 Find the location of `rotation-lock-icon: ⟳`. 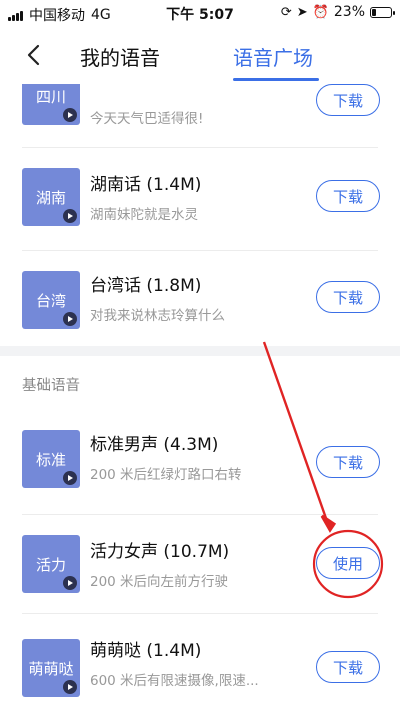

rotation-lock-icon: ⟳ is located at coordinates (286, 12).